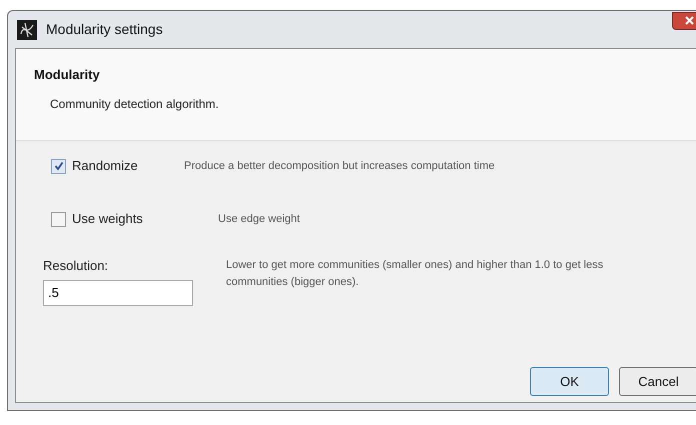  What do you see at coordinates (657, 381) in the screenshot?
I see `cancel-button: Cancel` at bounding box center [657, 381].